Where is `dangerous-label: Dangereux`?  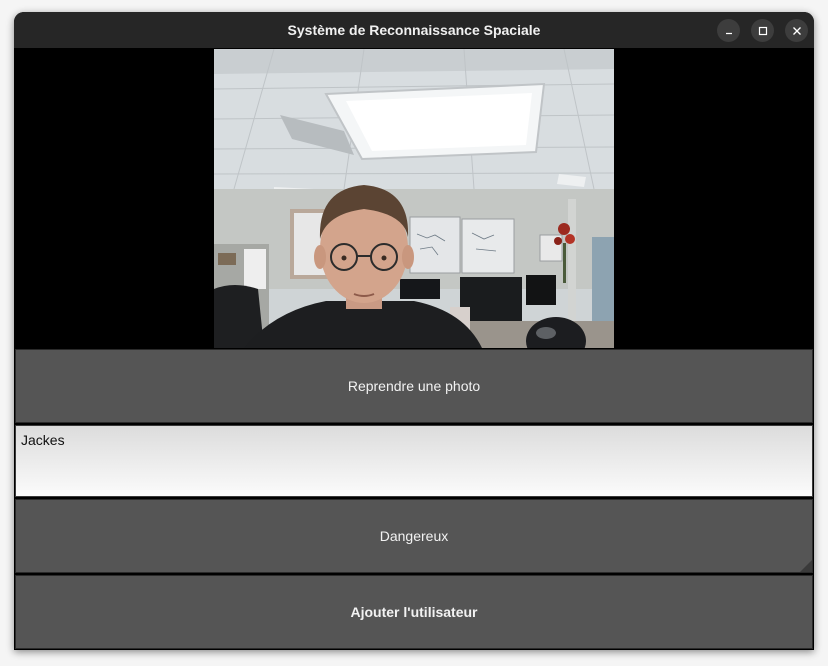 dangerous-label: Dangereux is located at coordinates (414, 536).